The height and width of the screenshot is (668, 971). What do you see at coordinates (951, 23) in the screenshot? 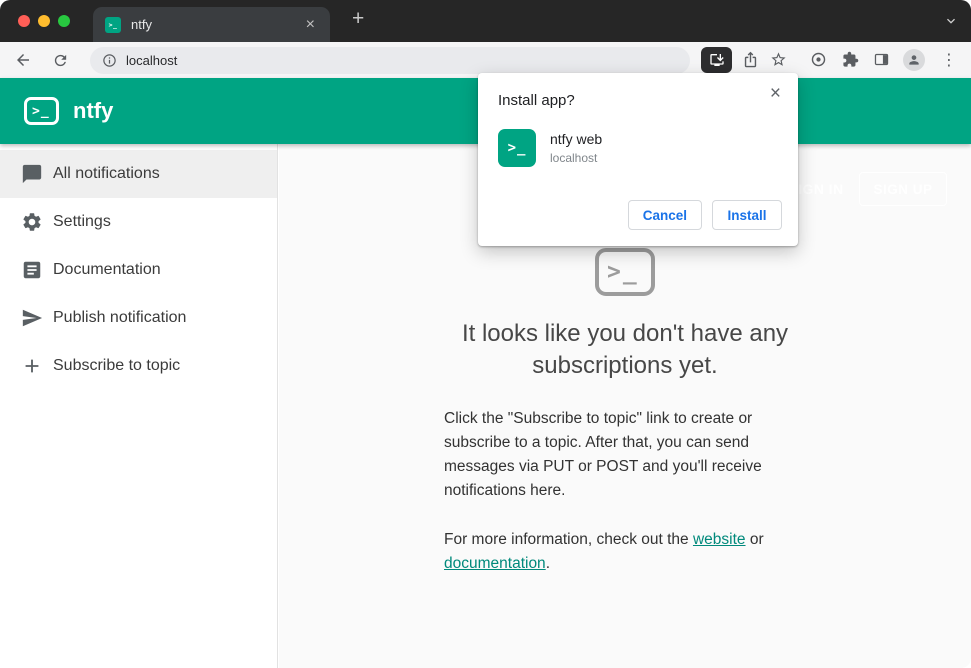
I see `tab-search-chevron-icon` at bounding box center [951, 23].